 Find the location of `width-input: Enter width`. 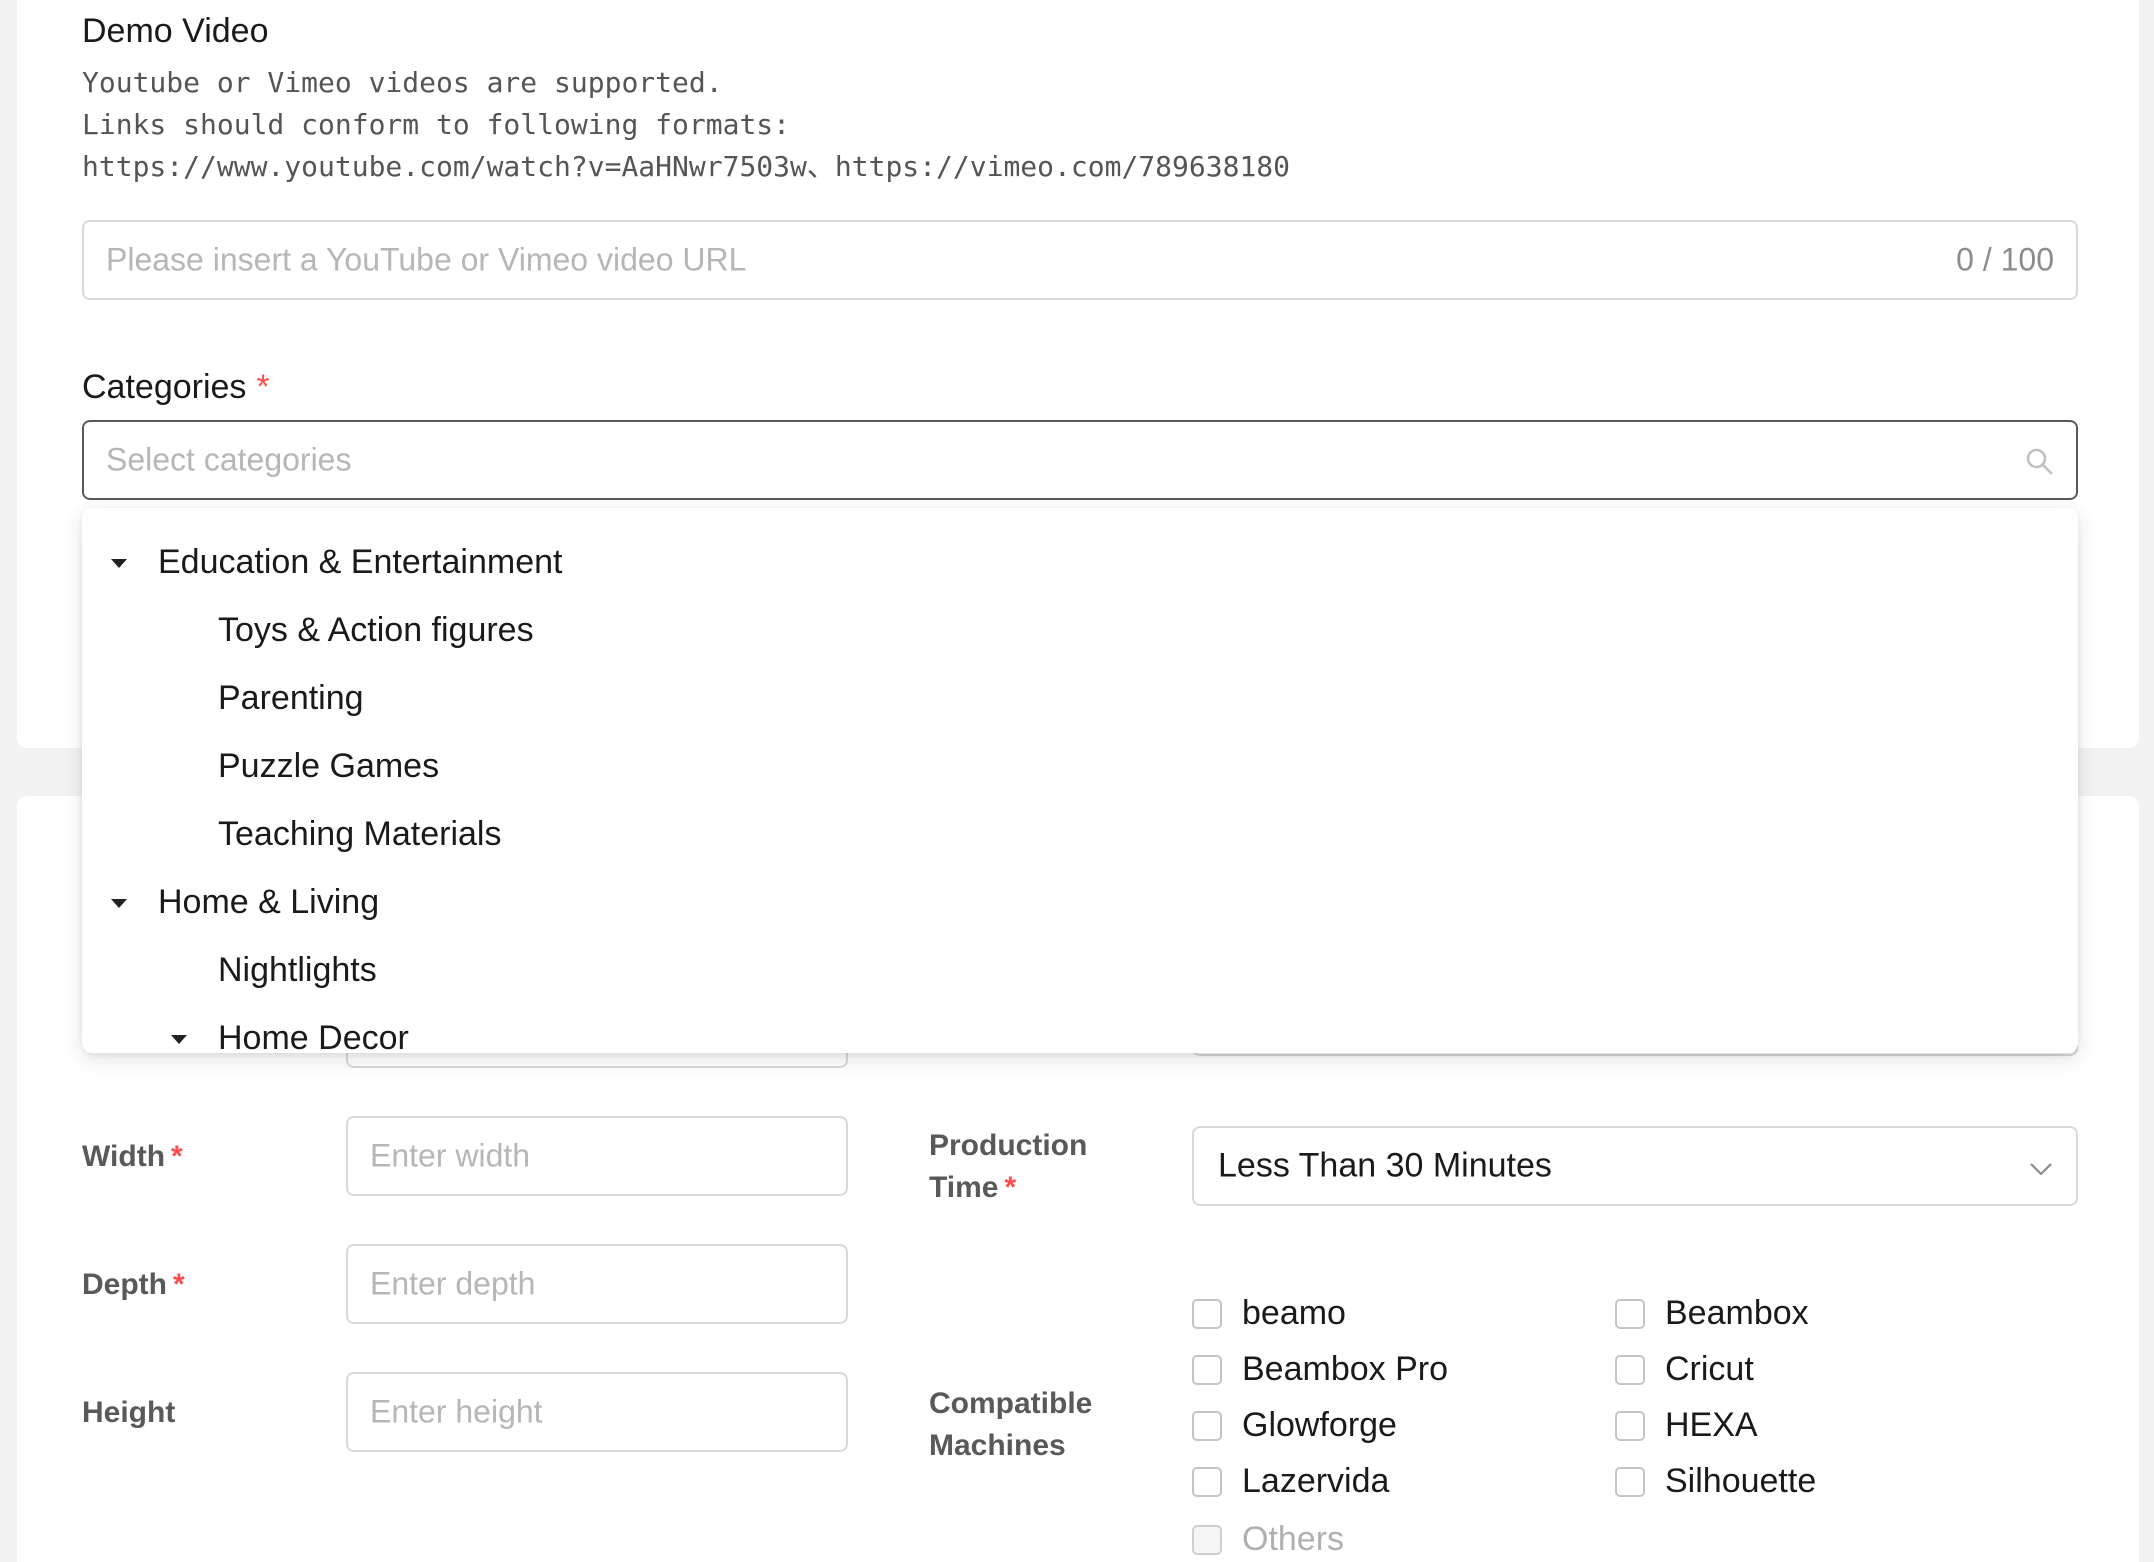

width-input: Enter width is located at coordinates (597, 1156).